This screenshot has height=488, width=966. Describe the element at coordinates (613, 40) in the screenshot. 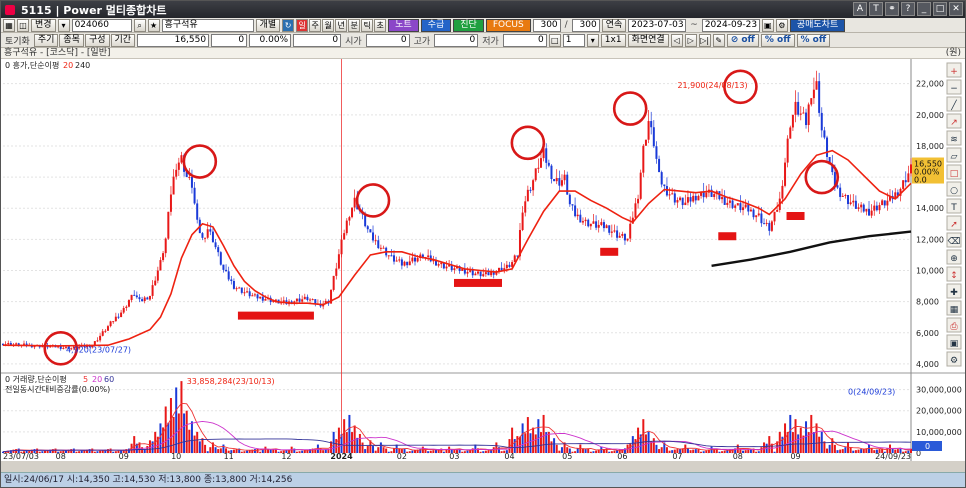

I see `ratio-button: 1x1` at that location.